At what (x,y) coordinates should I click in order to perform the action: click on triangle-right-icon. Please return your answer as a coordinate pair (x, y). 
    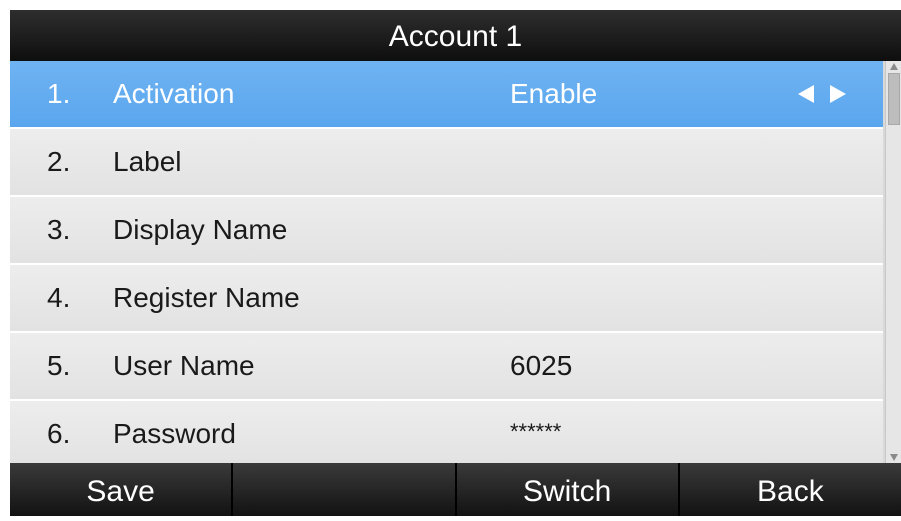
    Looking at the image, I should click on (838, 94).